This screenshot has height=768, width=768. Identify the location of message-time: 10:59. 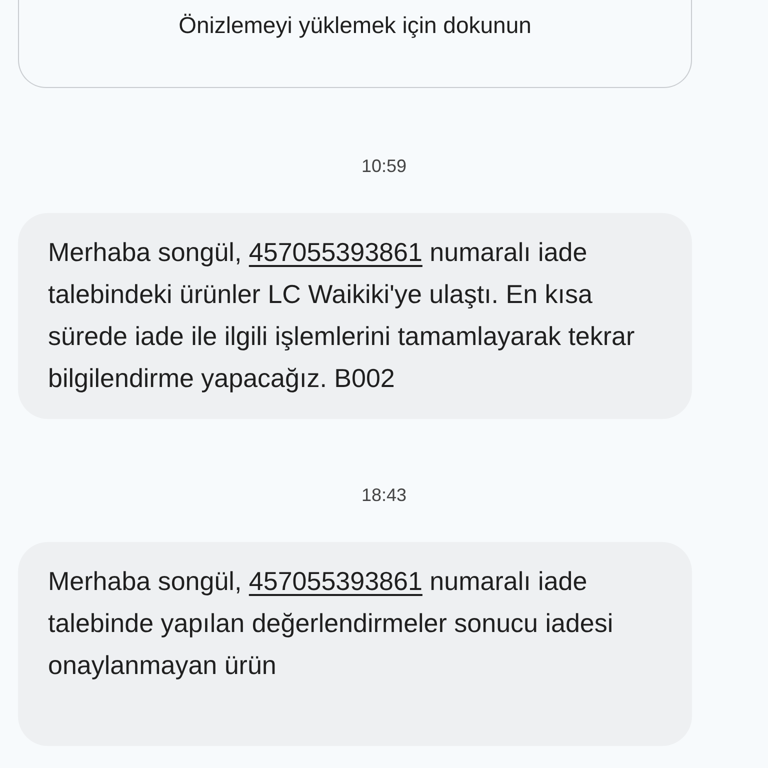
(384, 166).